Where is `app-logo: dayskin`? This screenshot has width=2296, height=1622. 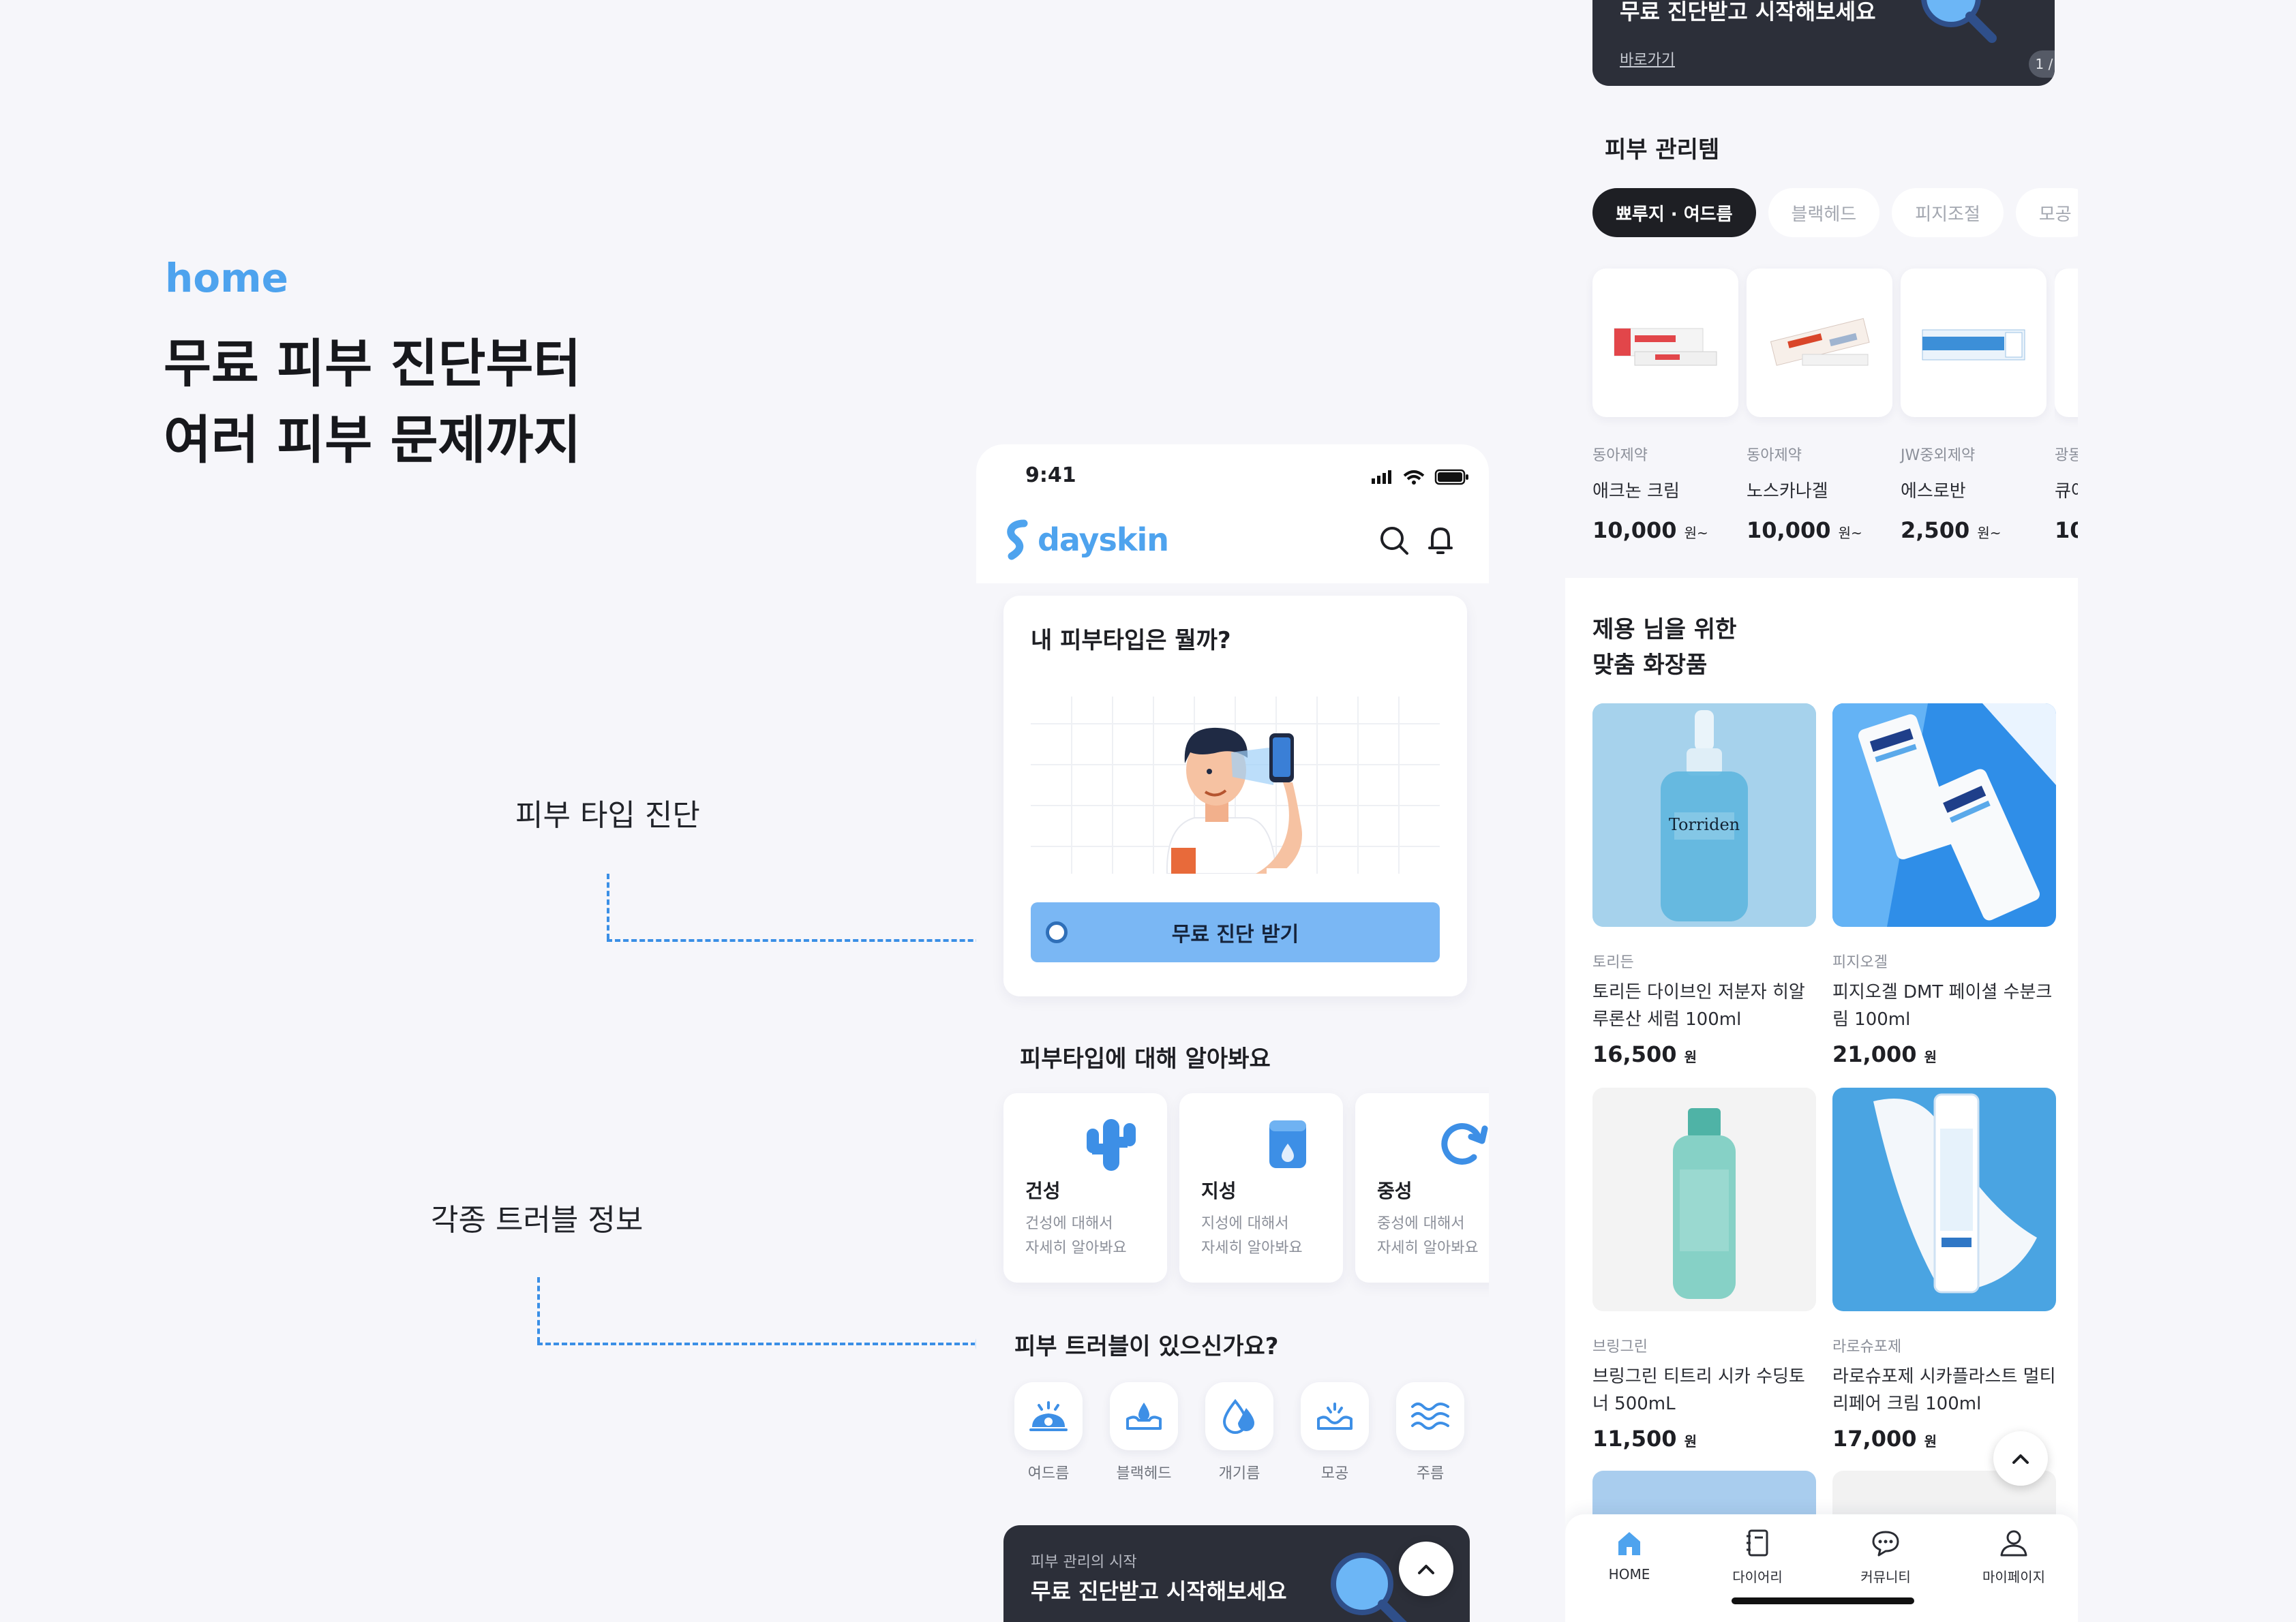 app-logo: dayskin is located at coordinates (1086, 539).